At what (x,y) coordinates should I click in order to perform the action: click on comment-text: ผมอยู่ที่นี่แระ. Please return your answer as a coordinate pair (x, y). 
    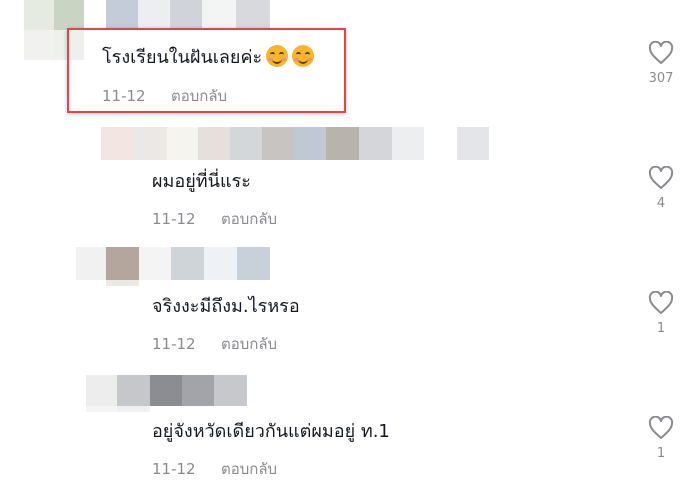
    Looking at the image, I should click on (201, 181).